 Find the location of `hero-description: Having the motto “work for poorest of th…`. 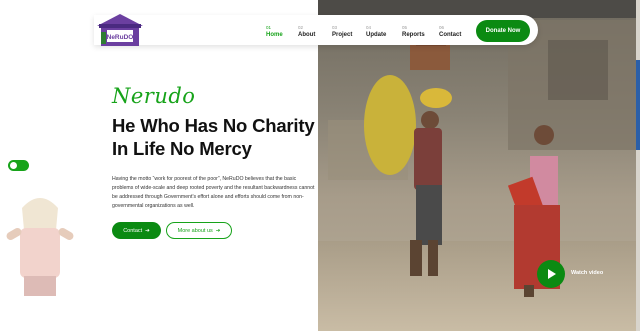

hero-description: Having the motto “work for poorest of th… is located at coordinates (213, 192).